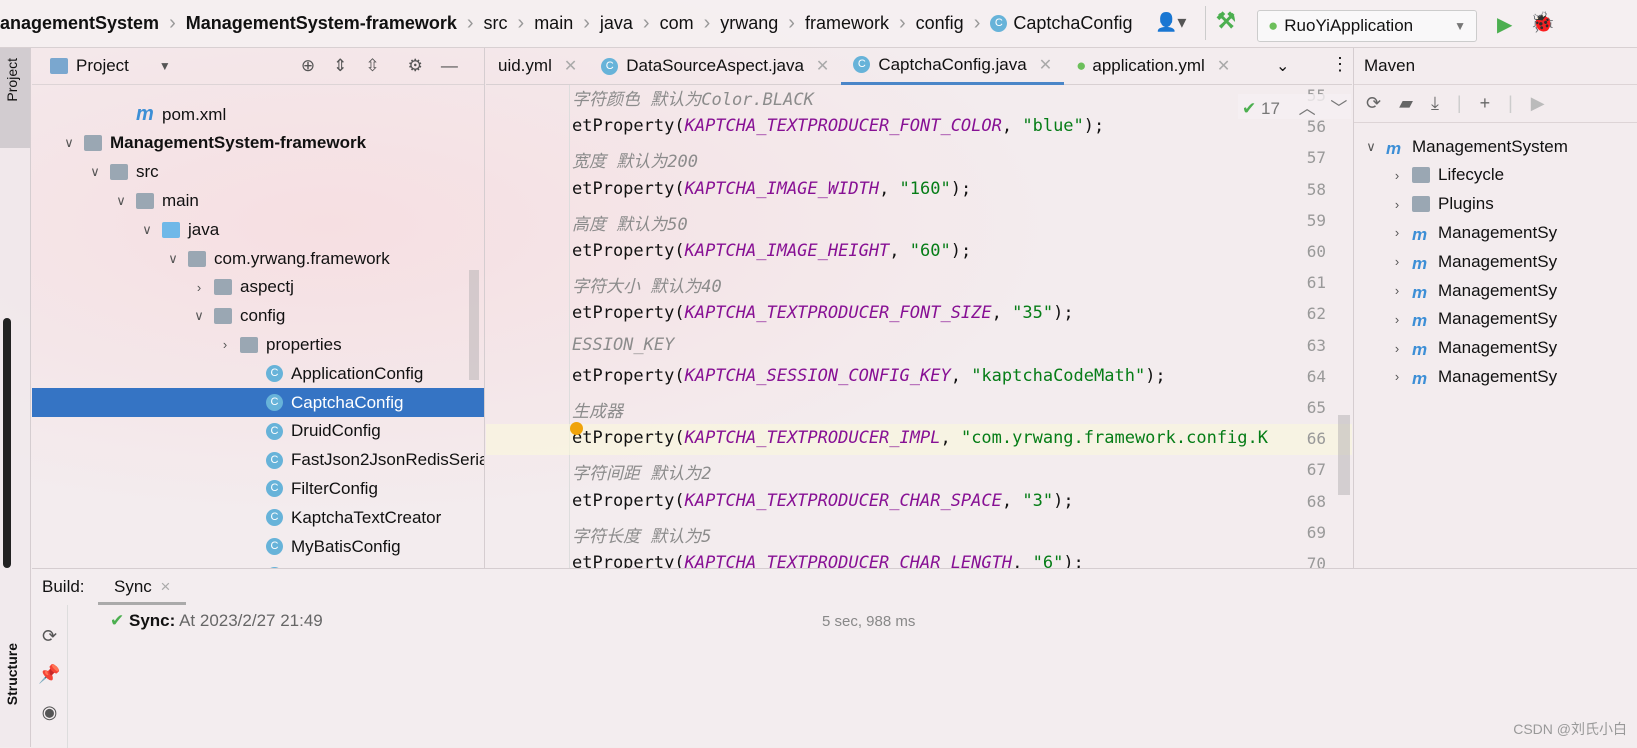 The height and width of the screenshot is (748, 1637). I want to click on tree-scrollbar, so click(474, 325).